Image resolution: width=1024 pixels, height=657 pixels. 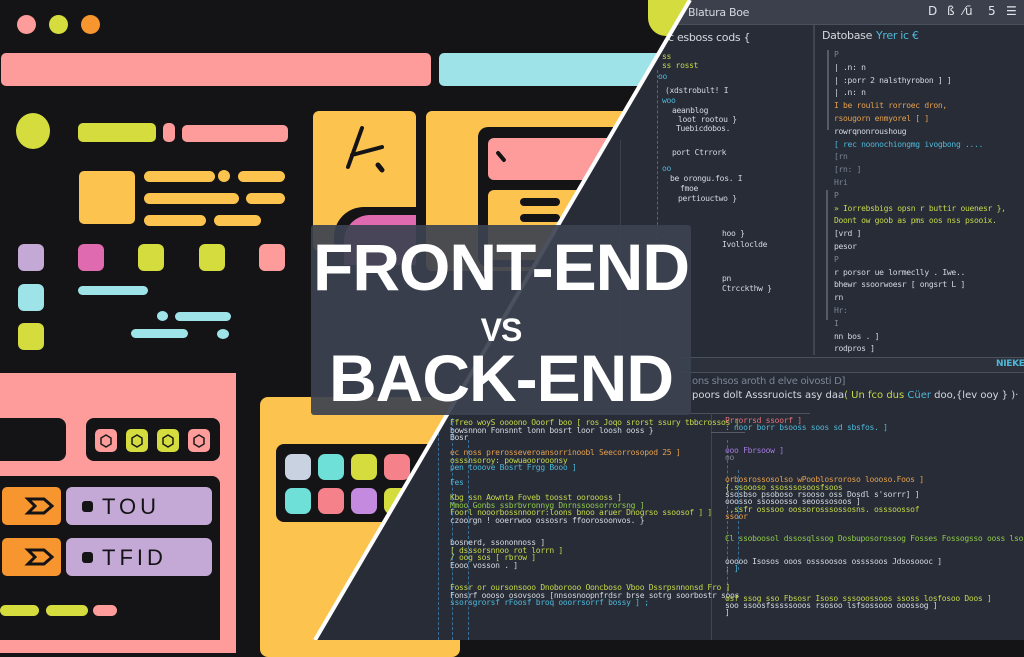 What do you see at coordinates (224, 176) in the screenshot?
I see `text-dot` at bounding box center [224, 176].